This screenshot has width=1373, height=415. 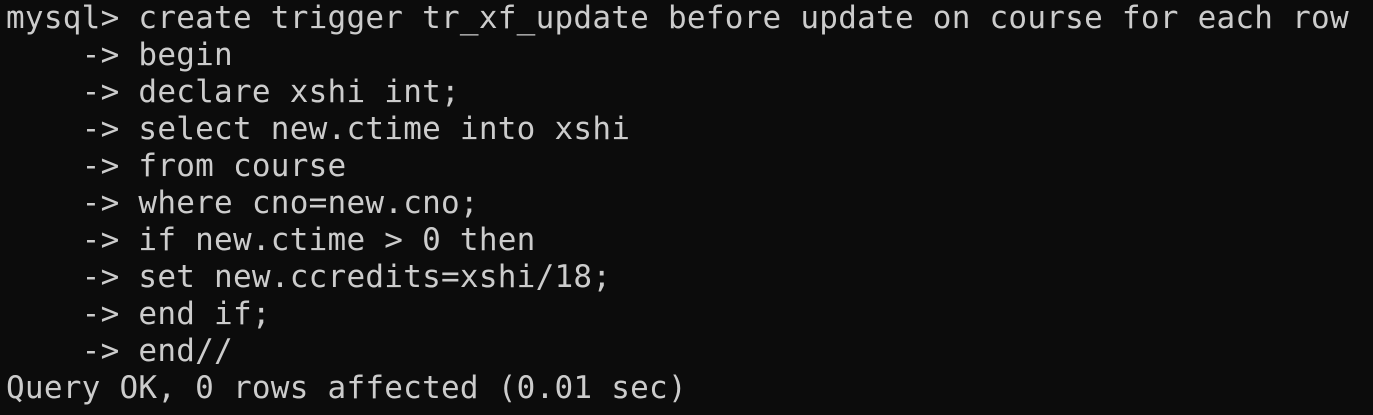 I want to click on terminal-line-continuation: -> begin, so click(x=686, y=55).